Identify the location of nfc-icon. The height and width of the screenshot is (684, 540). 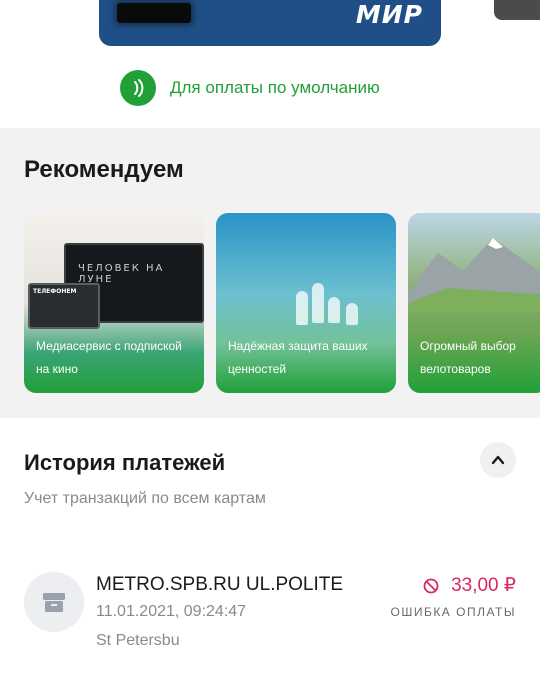
(138, 88).